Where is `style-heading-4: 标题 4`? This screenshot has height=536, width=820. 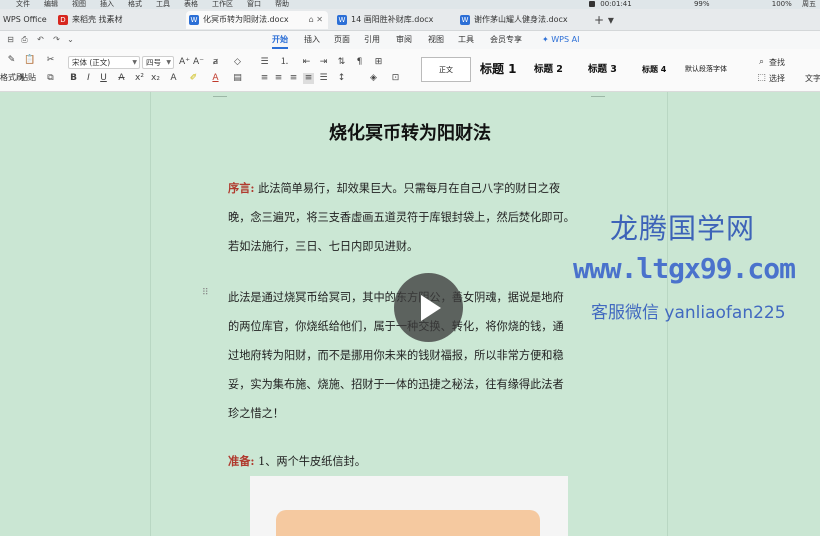
style-heading-4: 标题 4 is located at coordinates (662, 69).